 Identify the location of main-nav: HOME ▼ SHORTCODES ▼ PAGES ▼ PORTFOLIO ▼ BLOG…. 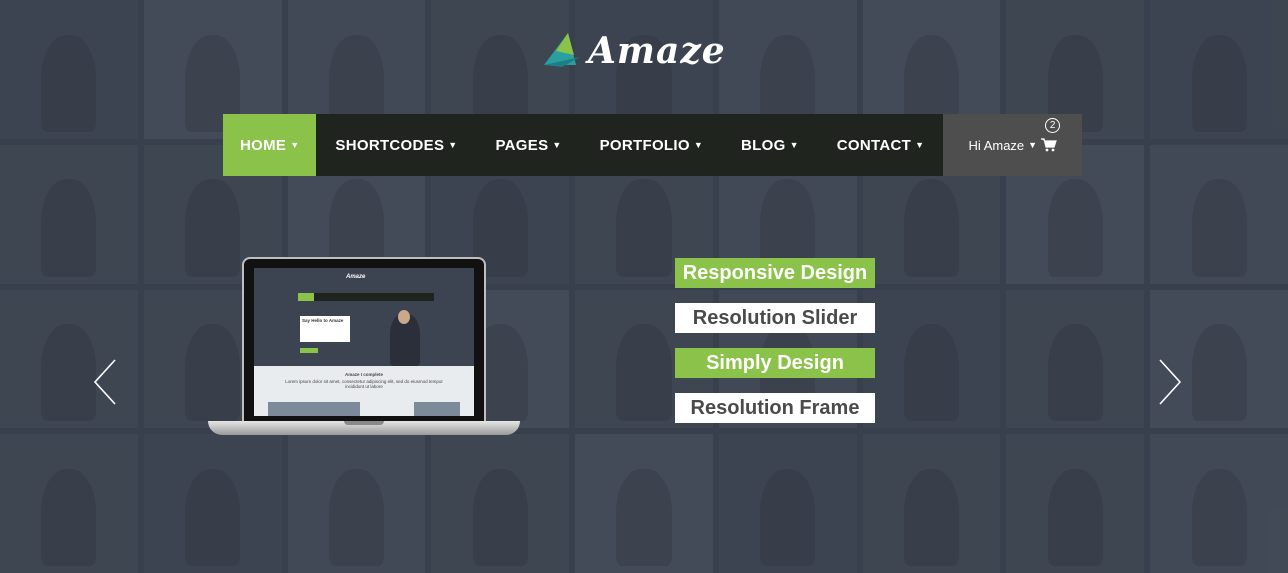
(653, 145).